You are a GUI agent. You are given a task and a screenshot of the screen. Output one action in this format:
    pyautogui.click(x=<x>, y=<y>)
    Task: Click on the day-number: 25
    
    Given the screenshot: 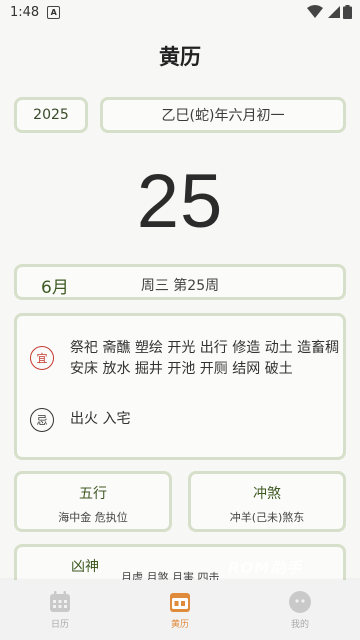 What is the action you would take?
    pyautogui.click(x=180, y=201)
    